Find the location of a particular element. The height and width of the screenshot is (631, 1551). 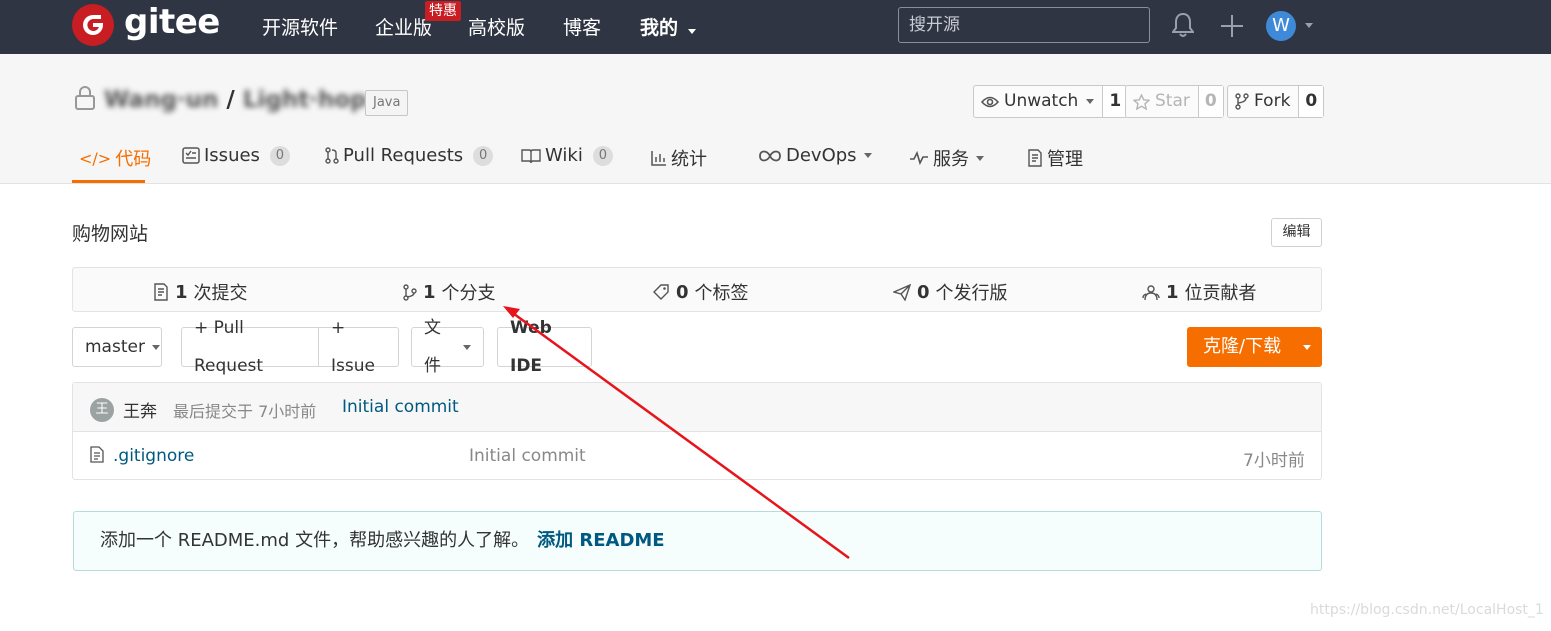

search-input is located at coordinates (1024, 25).